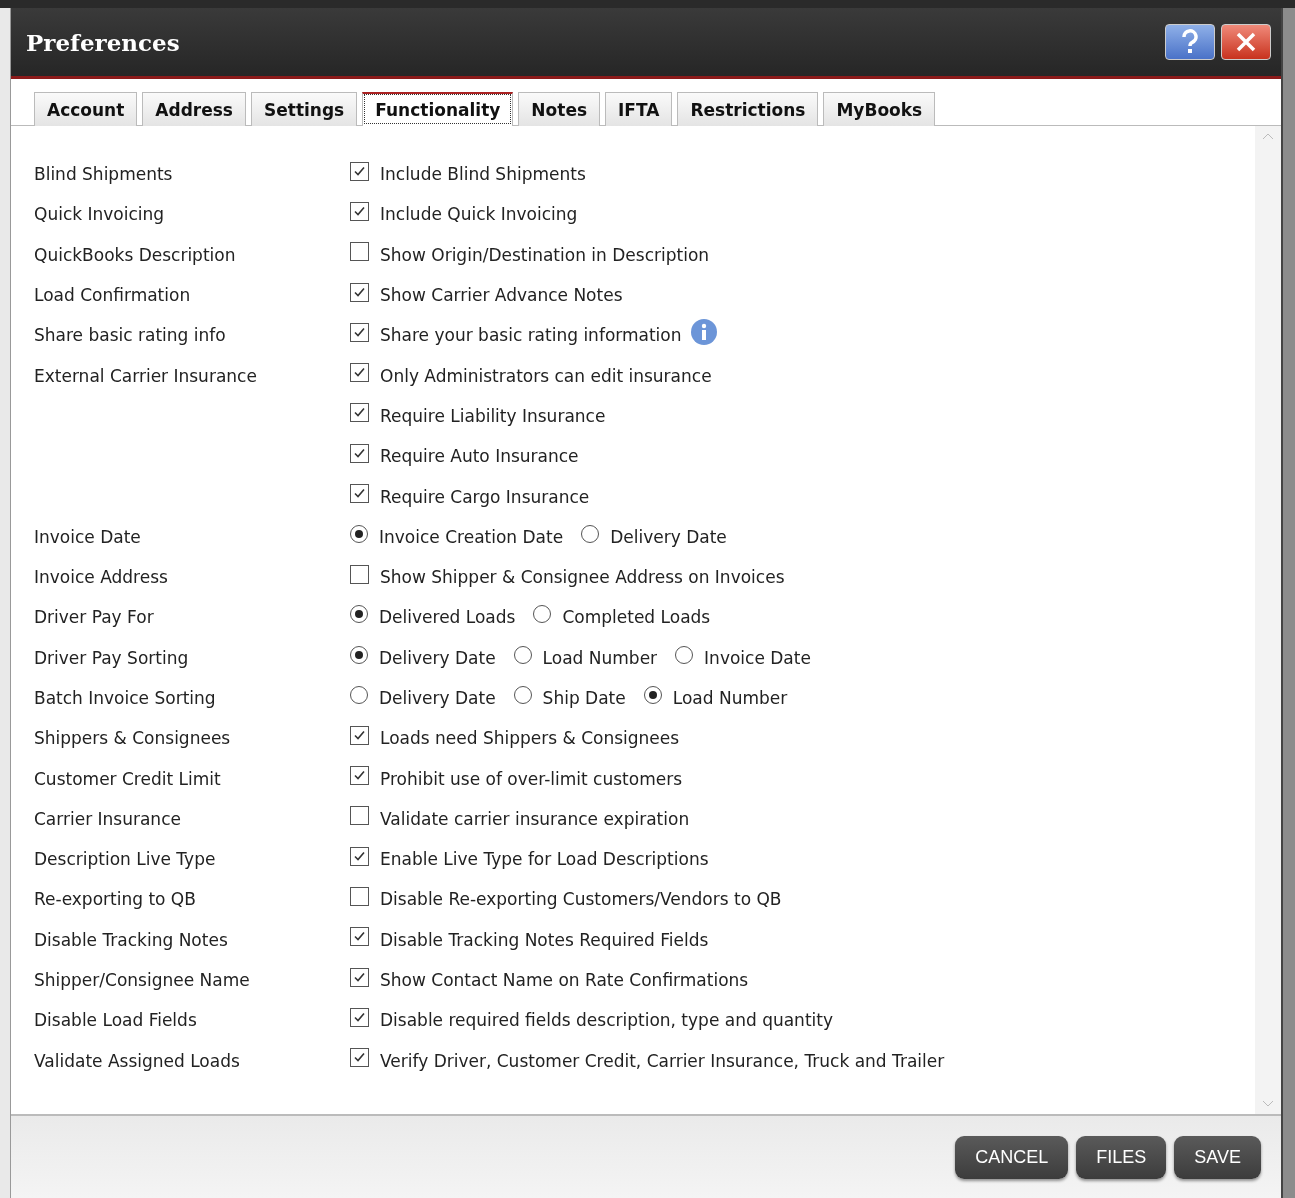 The height and width of the screenshot is (1198, 1295). I want to click on tab: Functionality, so click(438, 109).